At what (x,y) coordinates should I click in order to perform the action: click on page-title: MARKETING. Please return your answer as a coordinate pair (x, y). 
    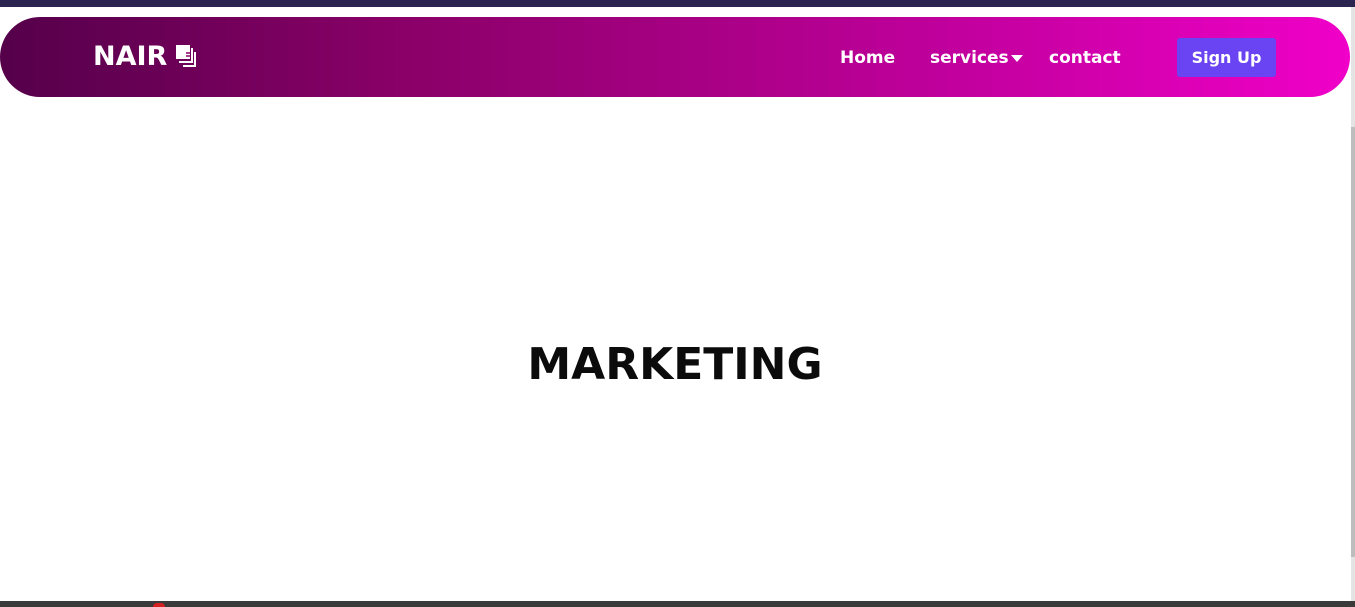
    Looking at the image, I should click on (675, 364).